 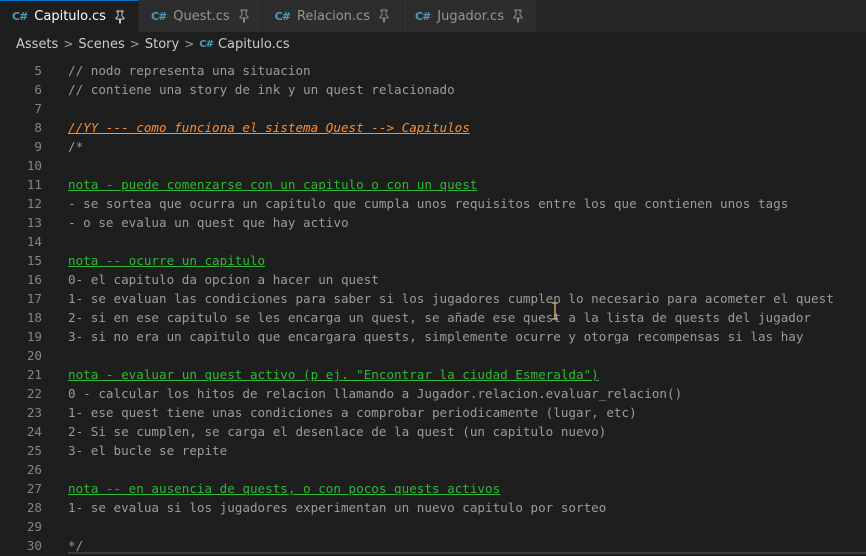 What do you see at coordinates (34, 526) in the screenshot?
I see `line-number: 29` at bounding box center [34, 526].